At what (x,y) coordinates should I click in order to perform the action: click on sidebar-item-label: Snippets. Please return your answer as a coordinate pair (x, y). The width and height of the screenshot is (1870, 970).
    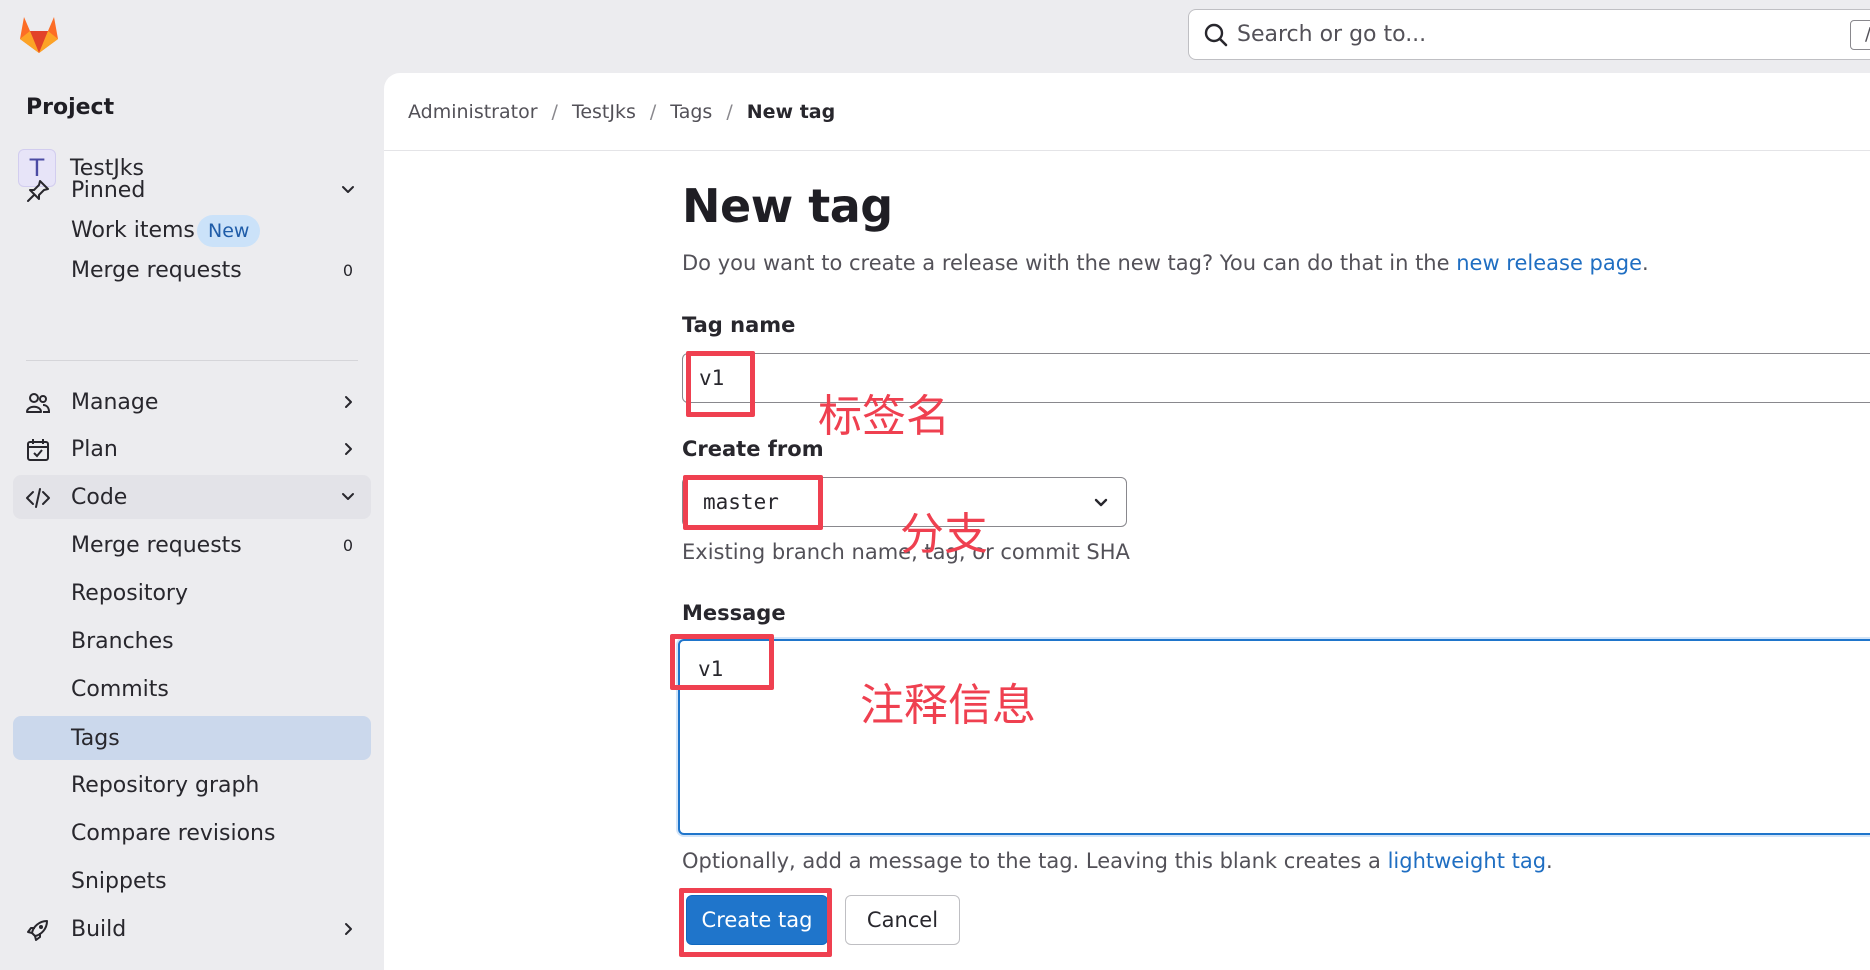
    Looking at the image, I should click on (119, 881).